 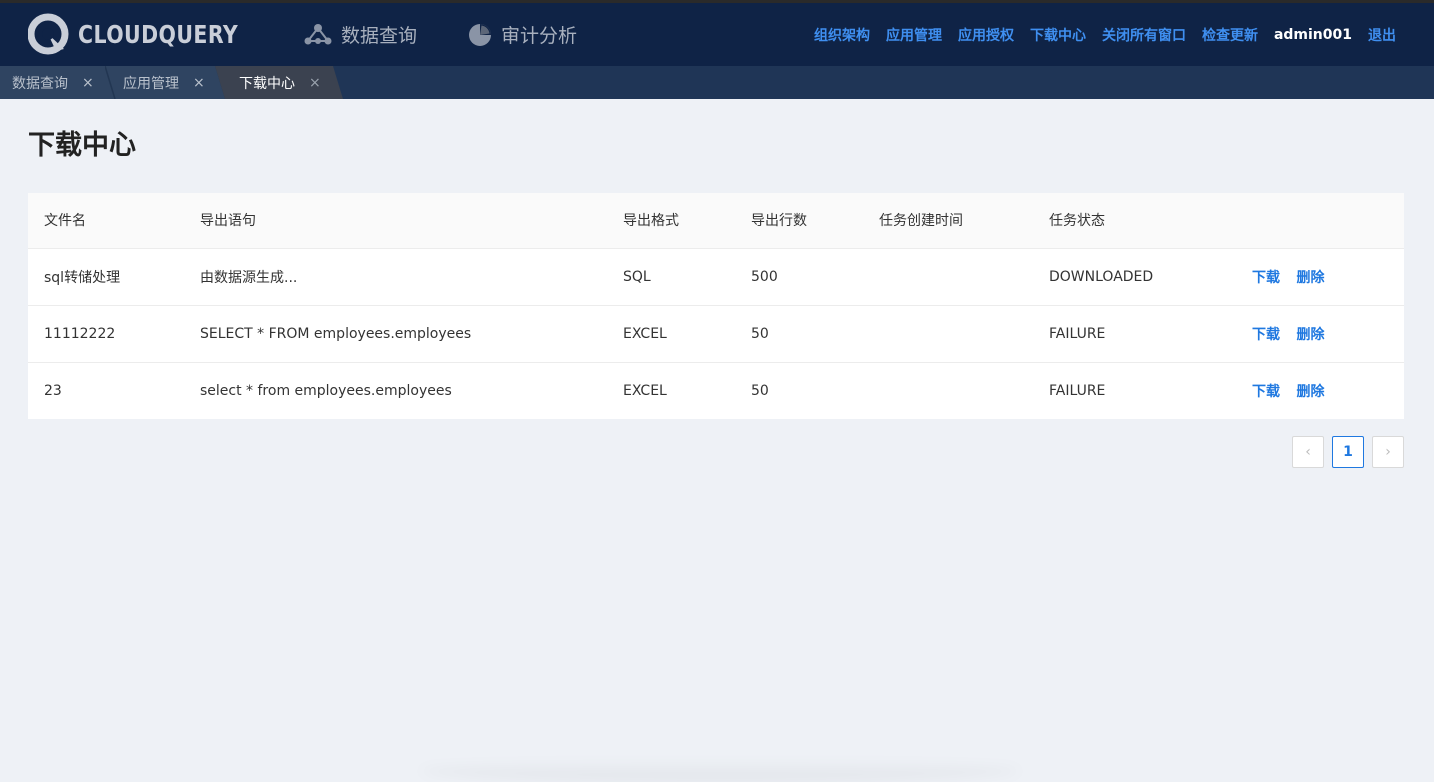 What do you see at coordinates (82, 145) in the screenshot?
I see `page-title: 下载中心` at bounding box center [82, 145].